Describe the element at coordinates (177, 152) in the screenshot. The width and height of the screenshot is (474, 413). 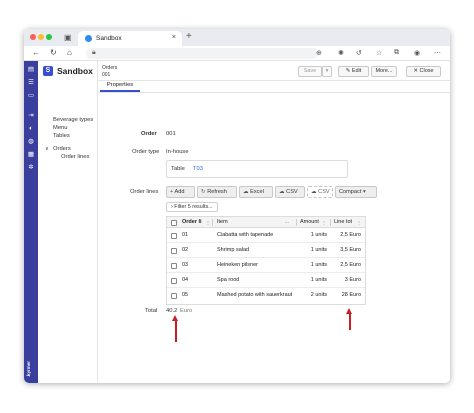
I see `order-type-value: In-house` at that location.